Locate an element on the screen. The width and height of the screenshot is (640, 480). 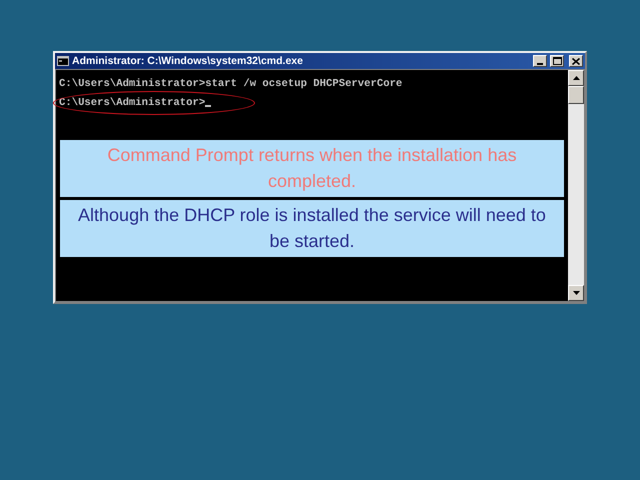
close-icon is located at coordinates (576, 61).